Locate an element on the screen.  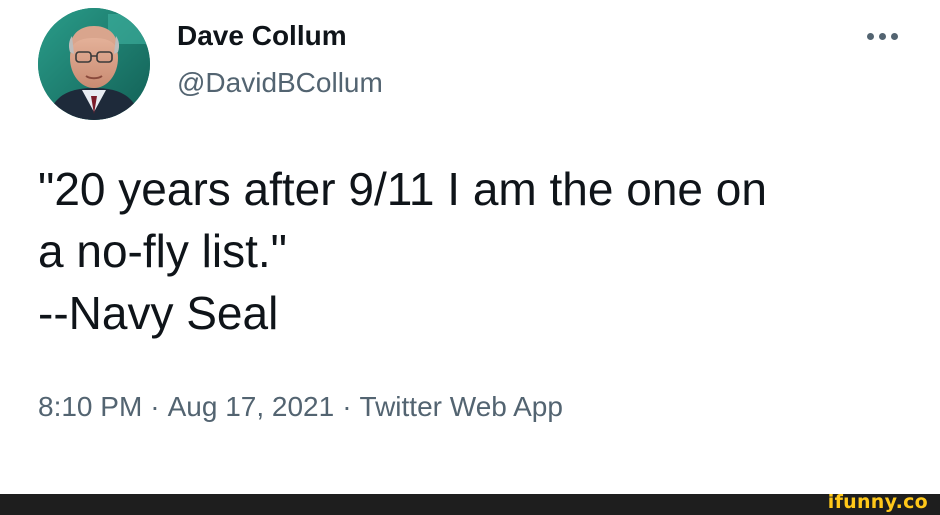
tweet-time: 8:10 PM is located at coordinates (90, 406).